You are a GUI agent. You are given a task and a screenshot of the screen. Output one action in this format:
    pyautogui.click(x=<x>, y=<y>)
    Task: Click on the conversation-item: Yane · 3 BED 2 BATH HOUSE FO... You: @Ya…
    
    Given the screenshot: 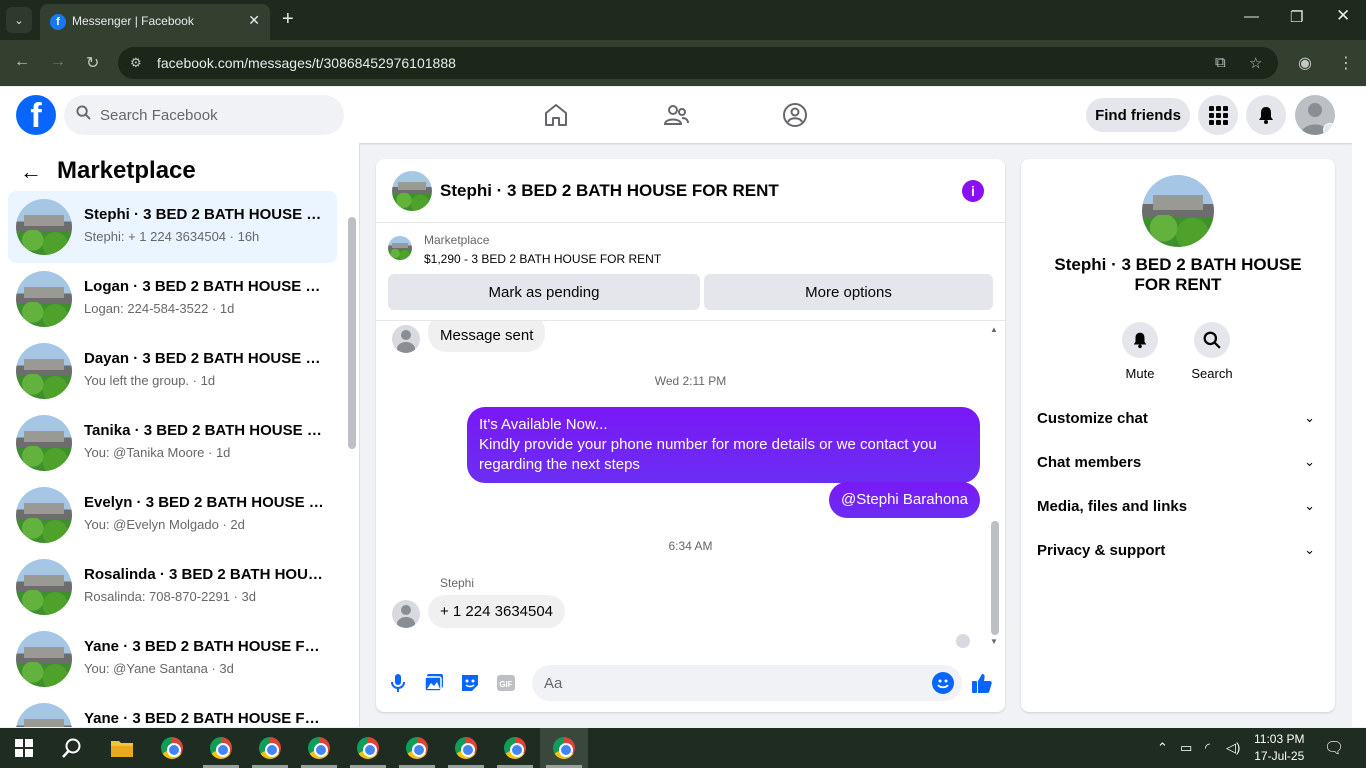 What is the action you would take?
    pyautogui.click(x=172, y=659)
    